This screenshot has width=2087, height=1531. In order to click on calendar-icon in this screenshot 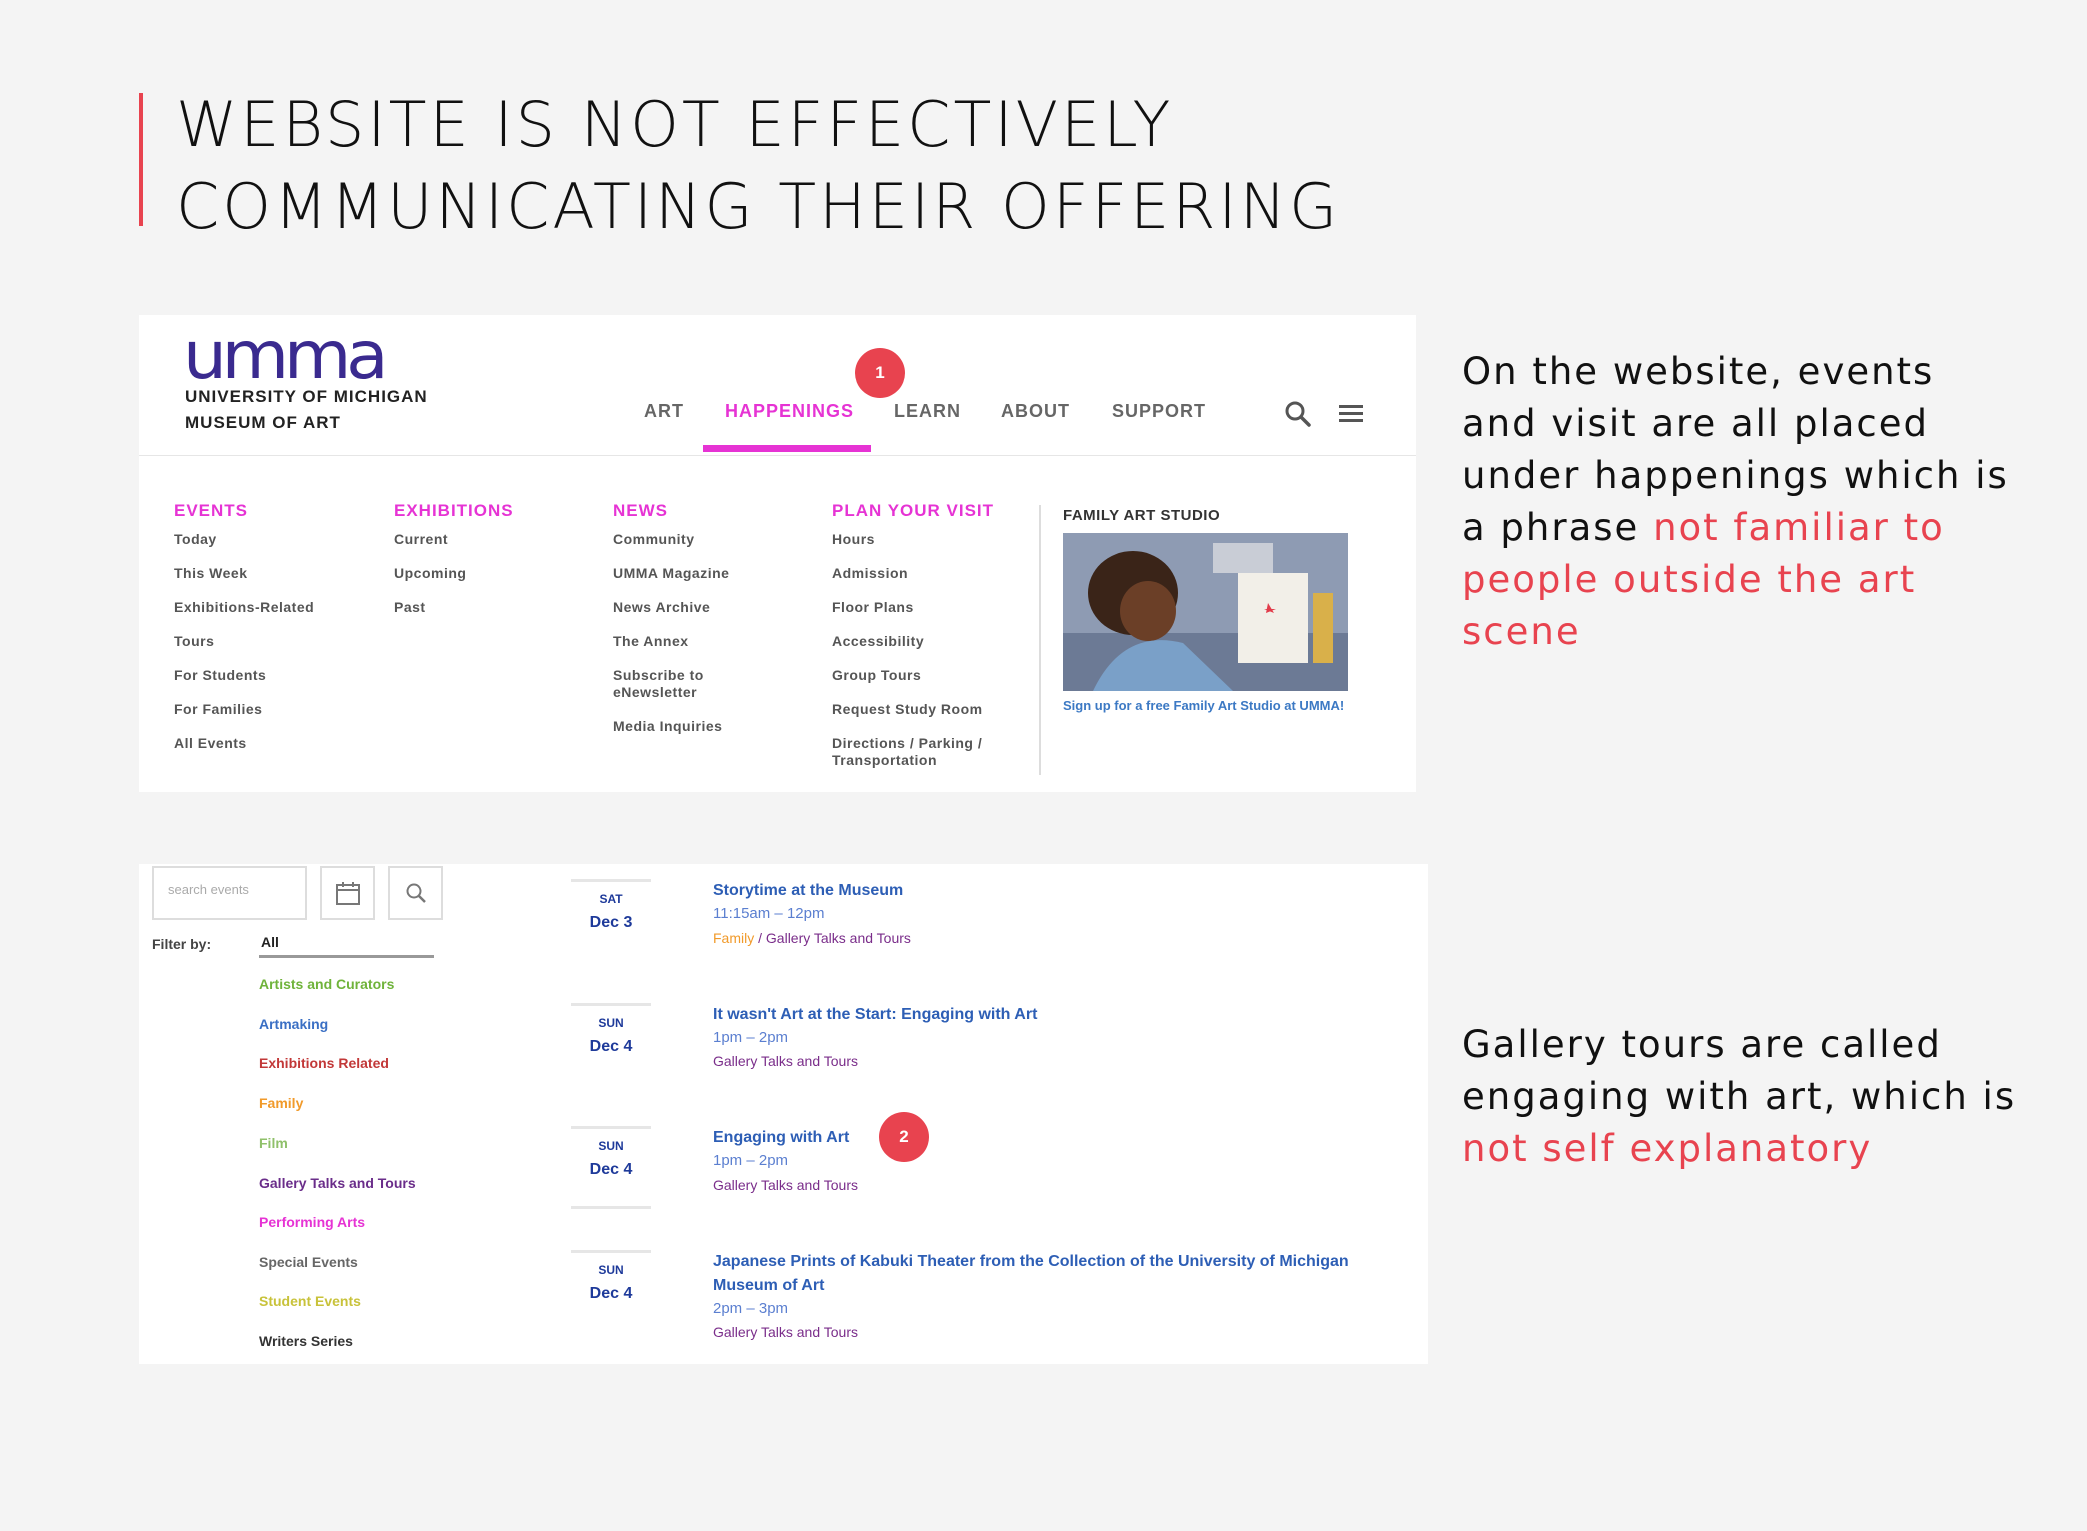, I will do `click(347, 893)`.